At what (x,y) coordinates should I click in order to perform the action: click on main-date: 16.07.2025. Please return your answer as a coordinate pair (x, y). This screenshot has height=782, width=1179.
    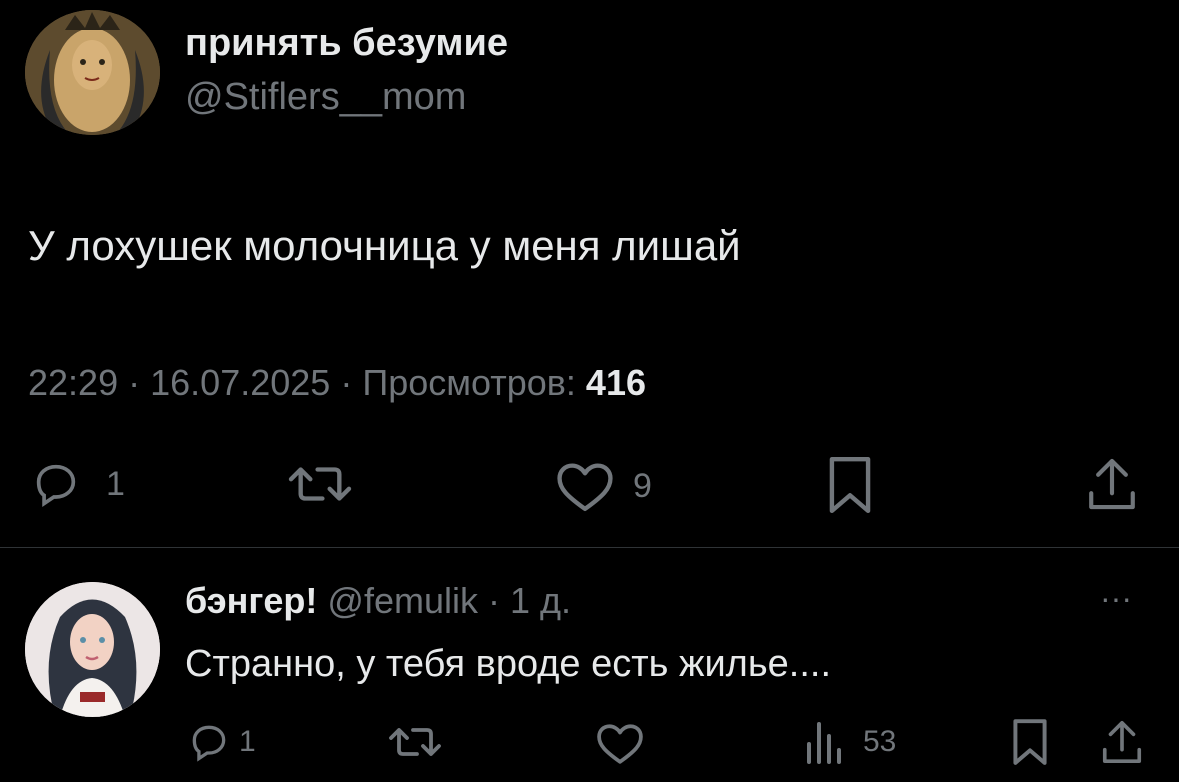
    Looking at the image, I should click on (240, 382).